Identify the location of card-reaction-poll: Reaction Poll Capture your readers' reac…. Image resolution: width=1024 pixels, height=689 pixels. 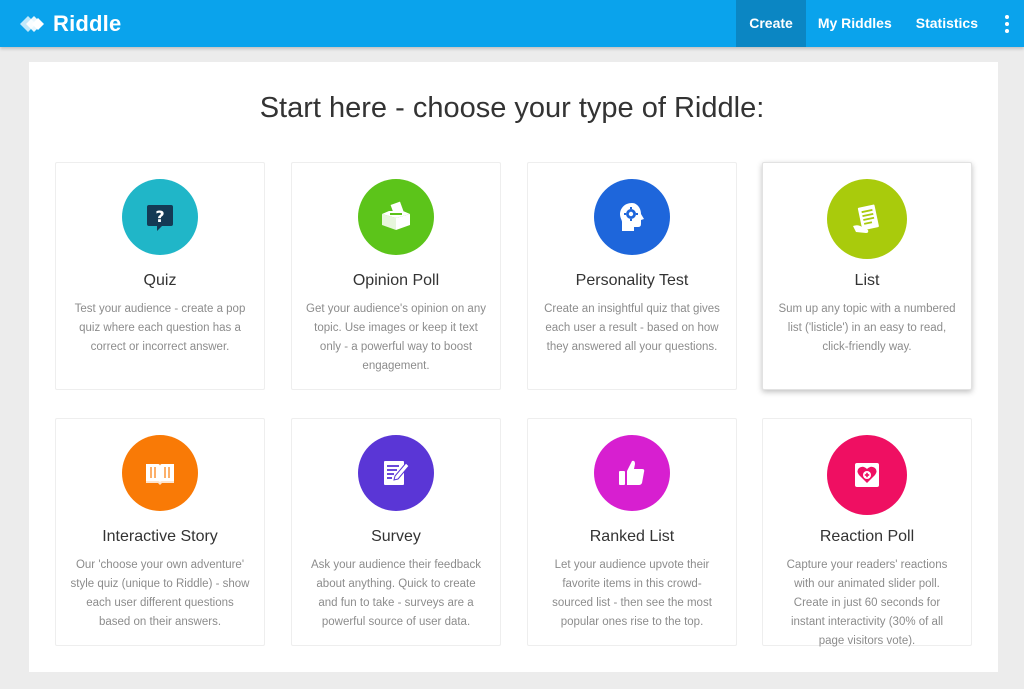
(867, 532).